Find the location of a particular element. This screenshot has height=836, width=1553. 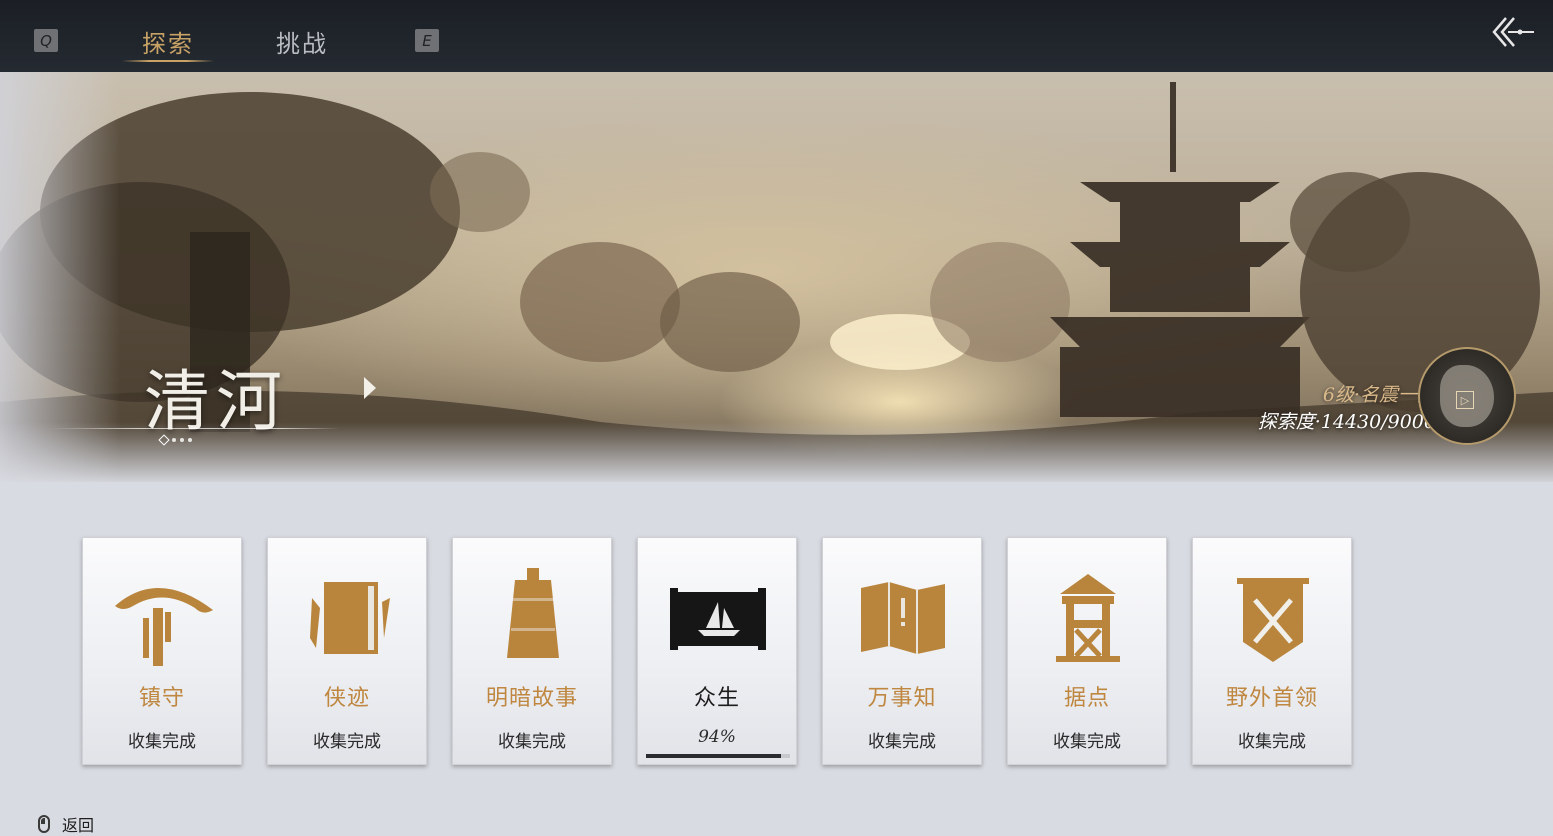

e-key-hint: E is located at coordinates (427, 40).